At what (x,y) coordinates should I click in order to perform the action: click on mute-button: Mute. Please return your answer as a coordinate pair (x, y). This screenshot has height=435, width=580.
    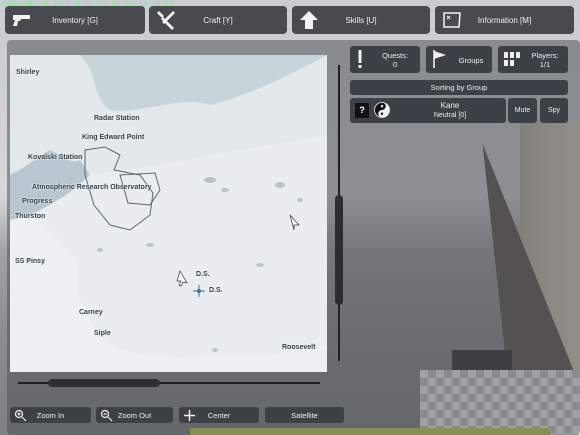
    Looking at the image, I should click on (522, 110).